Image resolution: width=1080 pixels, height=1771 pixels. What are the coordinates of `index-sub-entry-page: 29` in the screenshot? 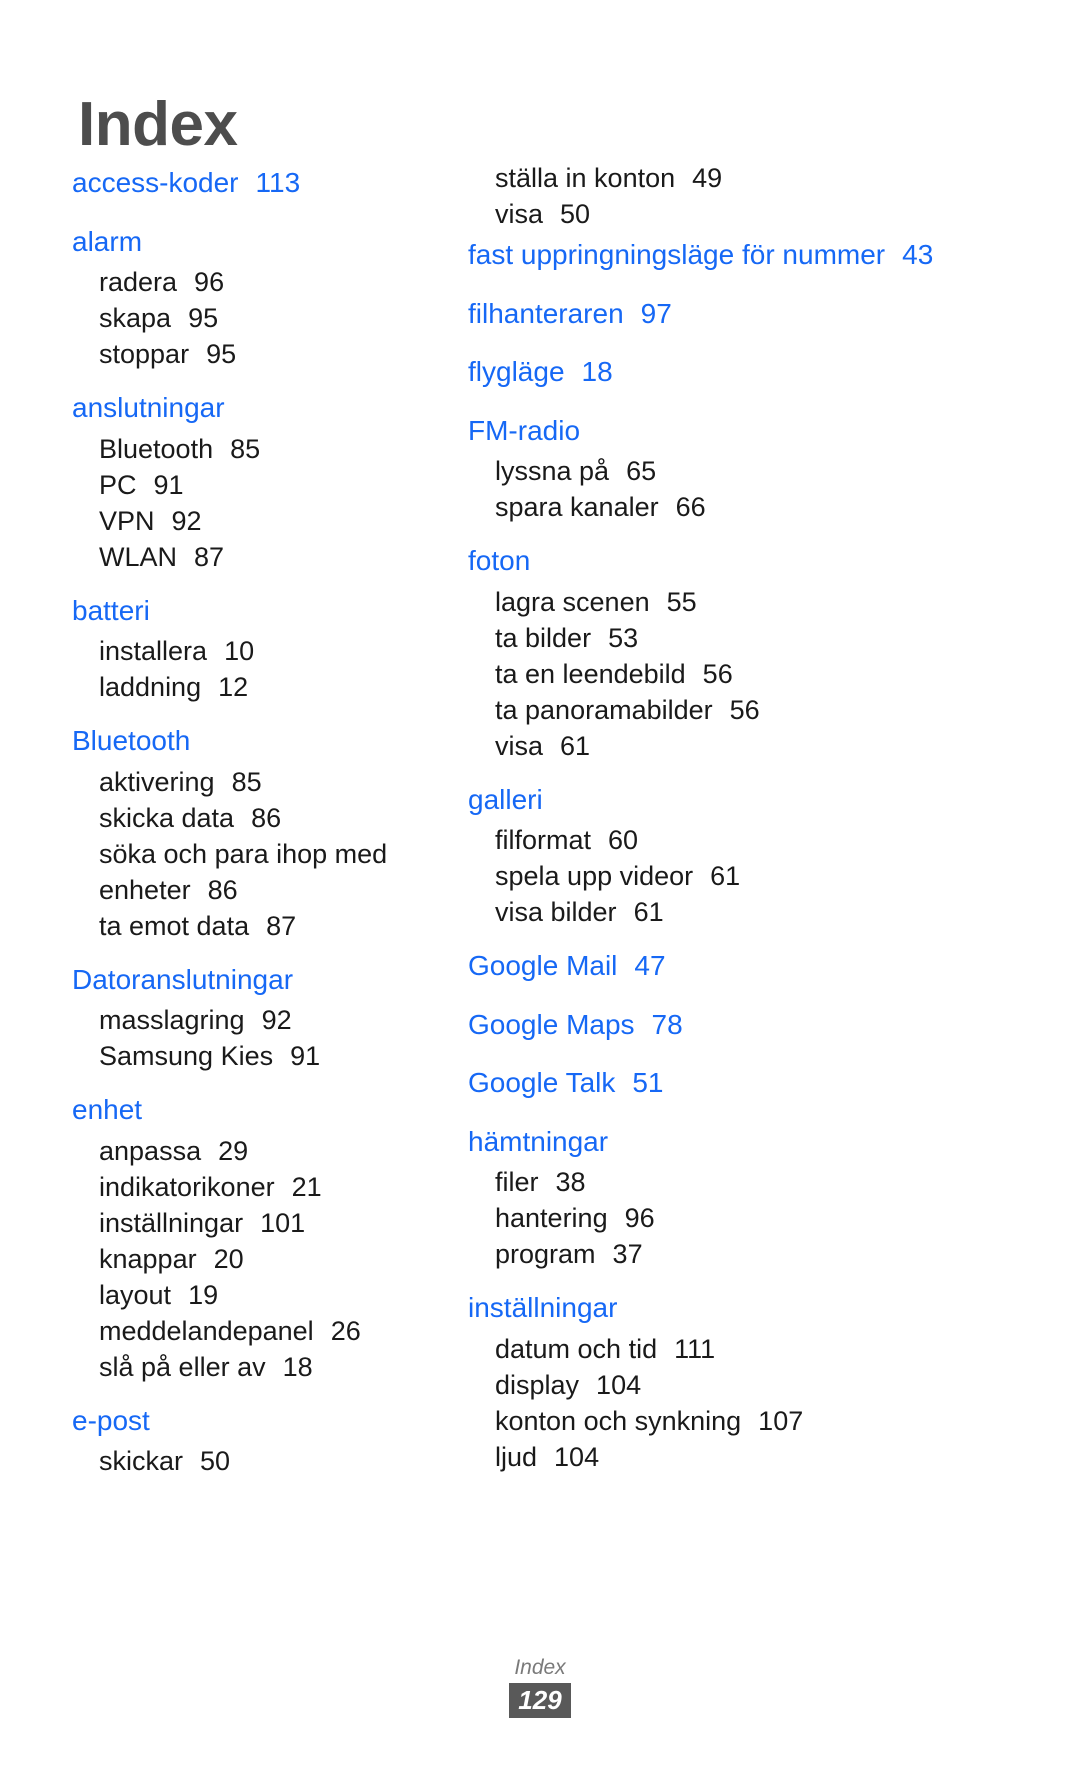 It's located at (233, 1150).